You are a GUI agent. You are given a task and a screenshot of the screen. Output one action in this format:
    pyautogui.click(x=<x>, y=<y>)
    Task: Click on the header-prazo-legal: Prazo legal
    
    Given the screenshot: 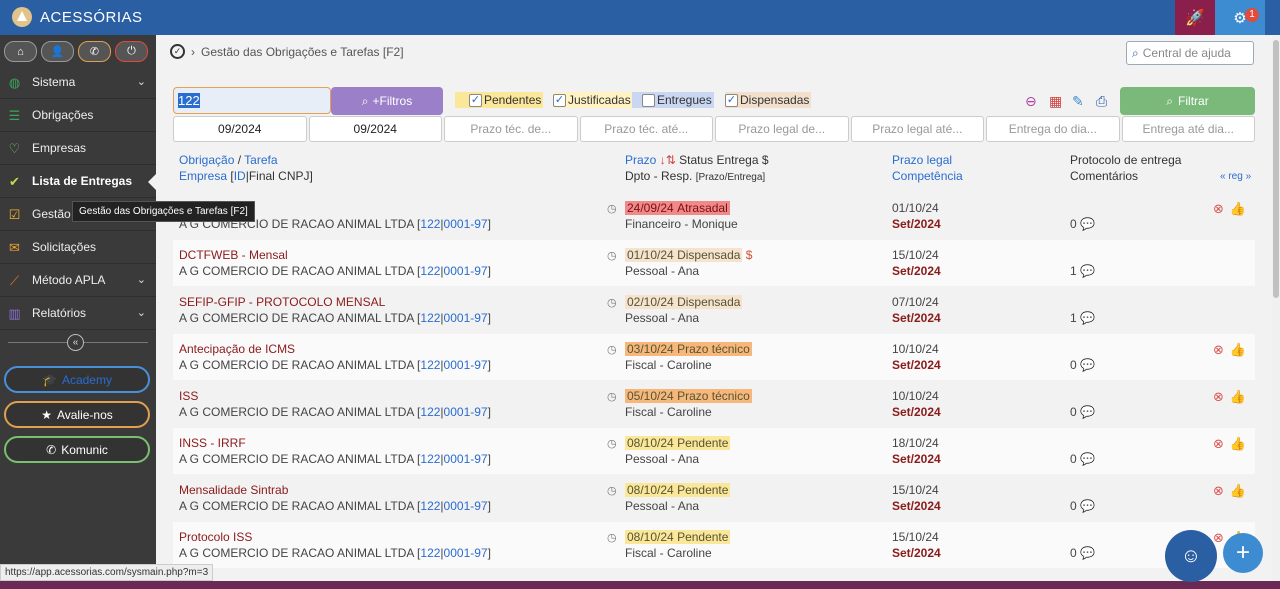 What is the action you would take?
    pyautogui.click(x=922, y=160)
    